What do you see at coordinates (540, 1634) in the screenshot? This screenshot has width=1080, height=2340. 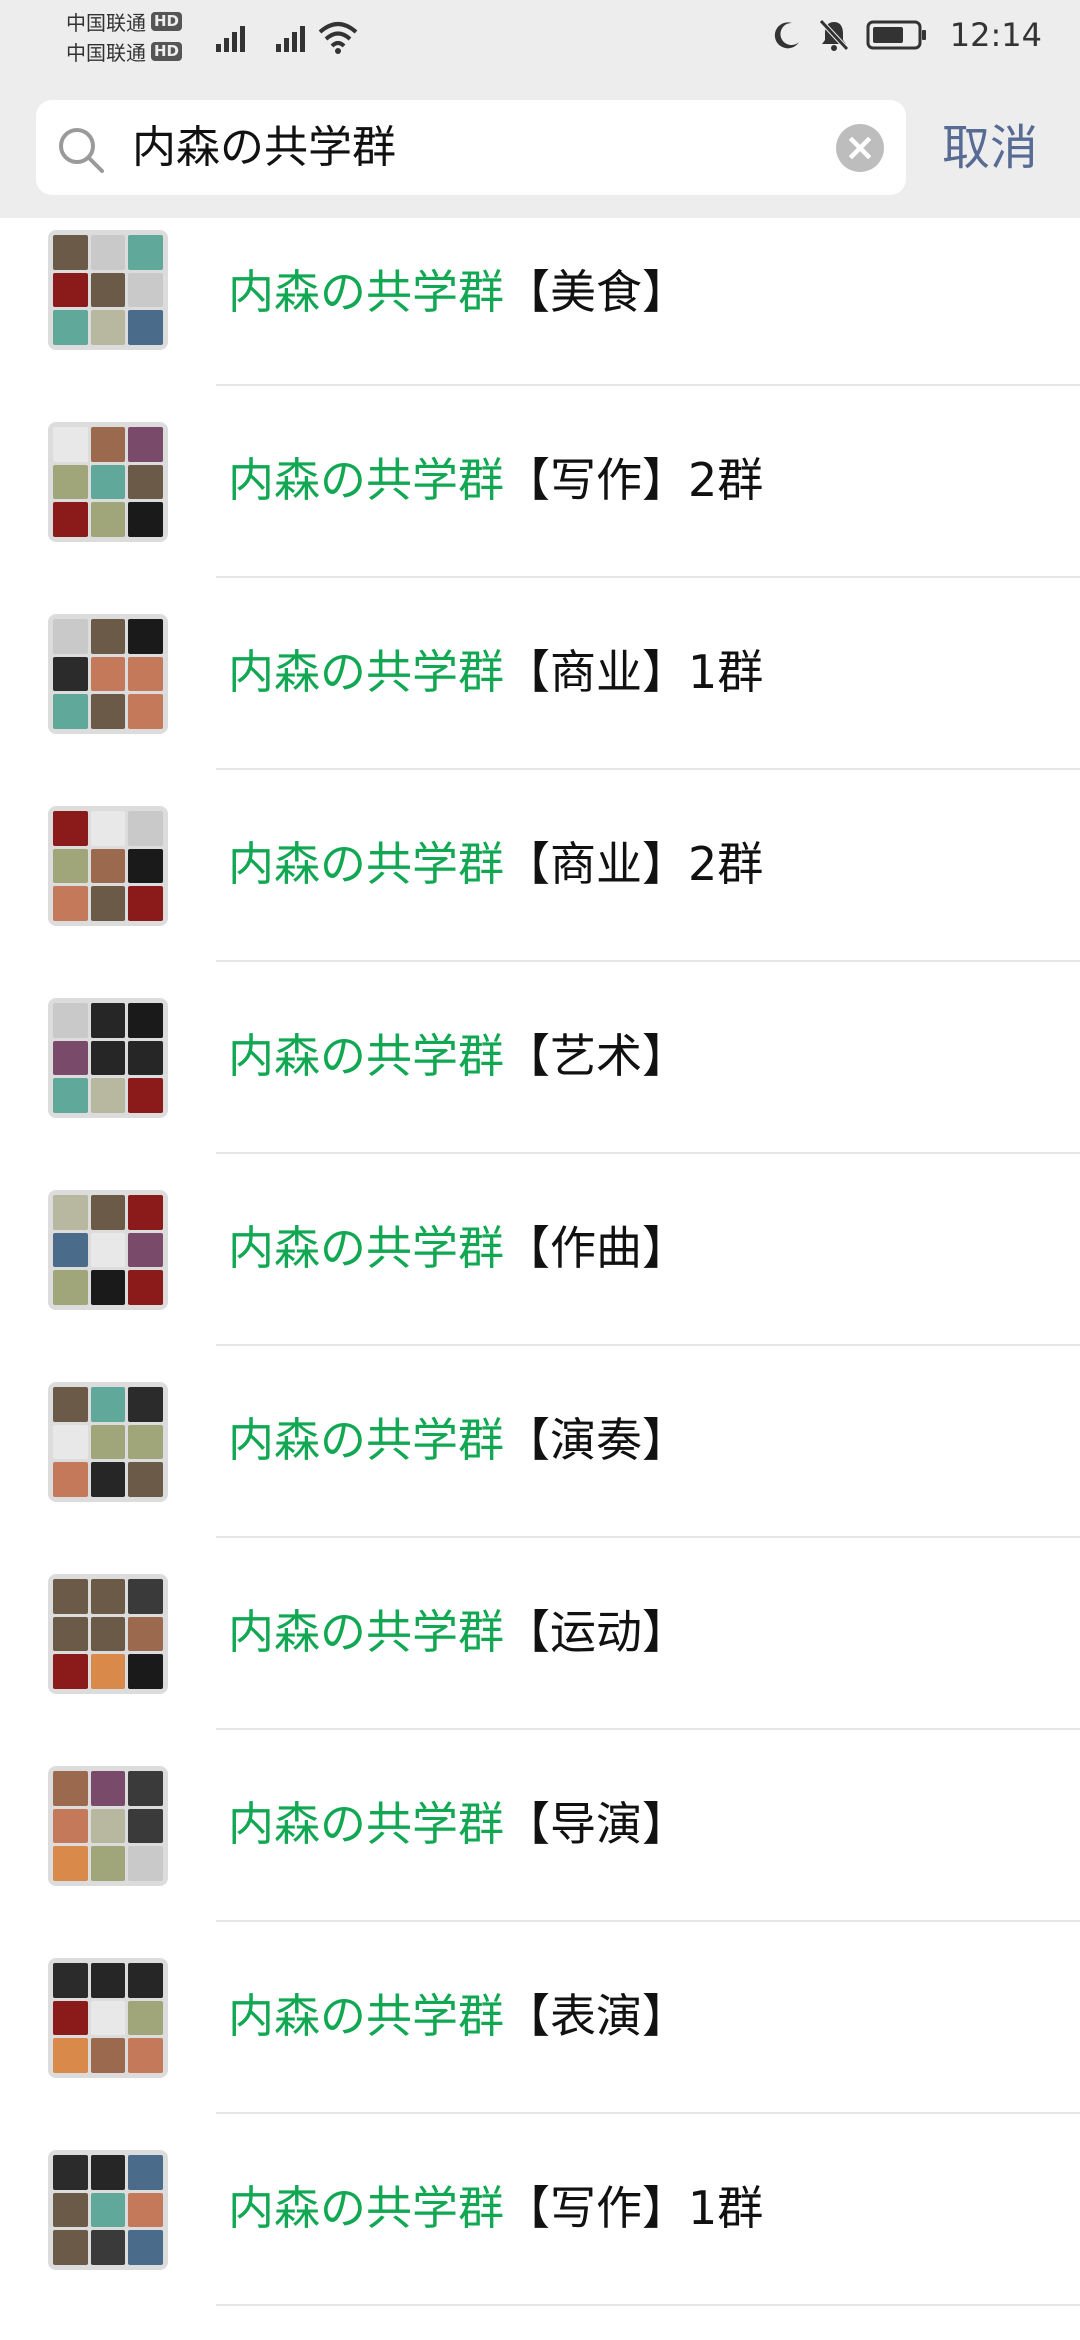 I see `list-item: 内森の共学群【运动】` at bounding box center [540, 1634].